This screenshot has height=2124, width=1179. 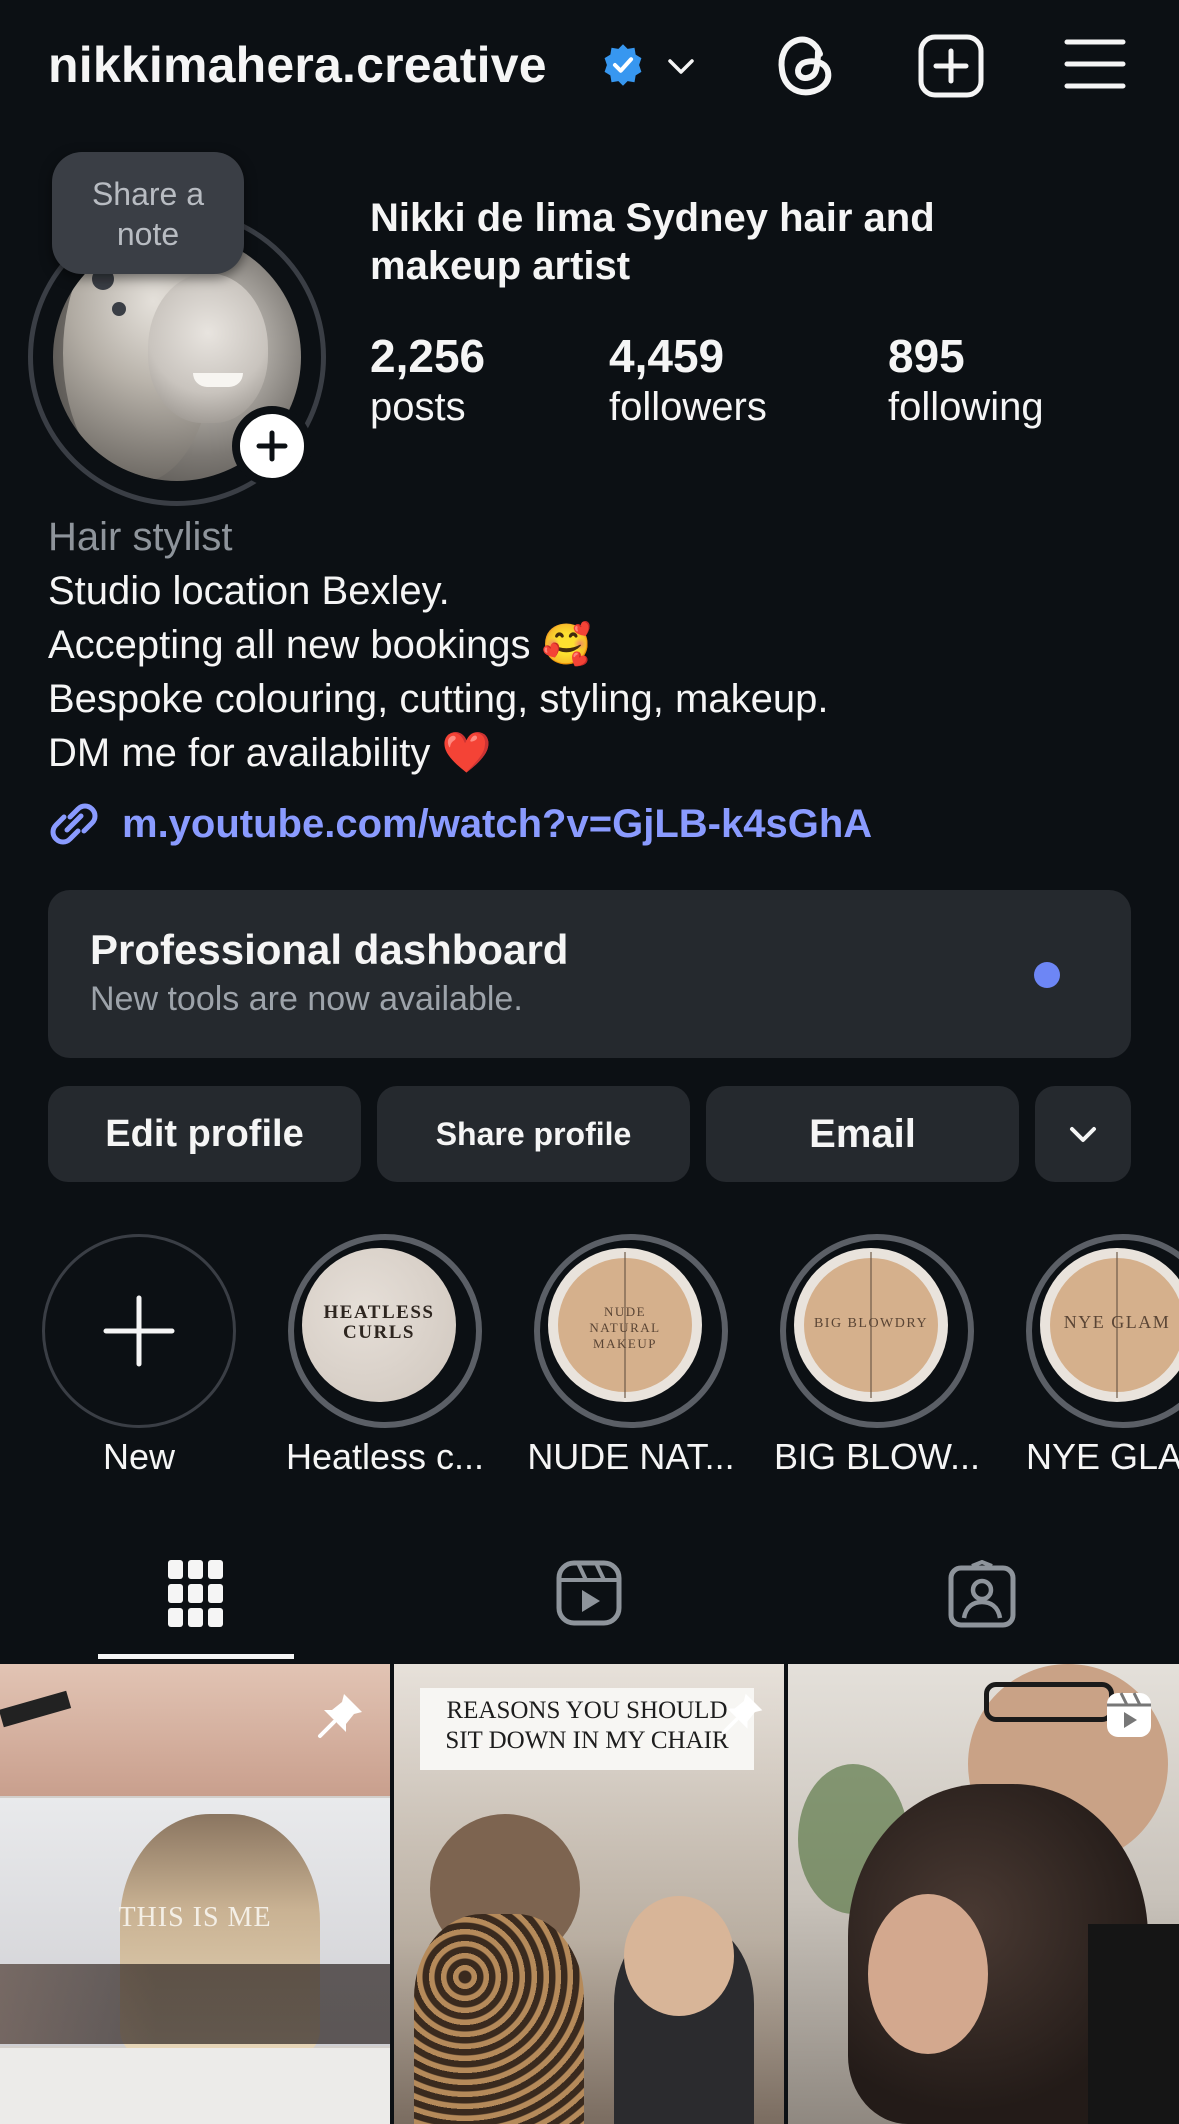 I want to click on link-icon, so click(x=74, y=824).